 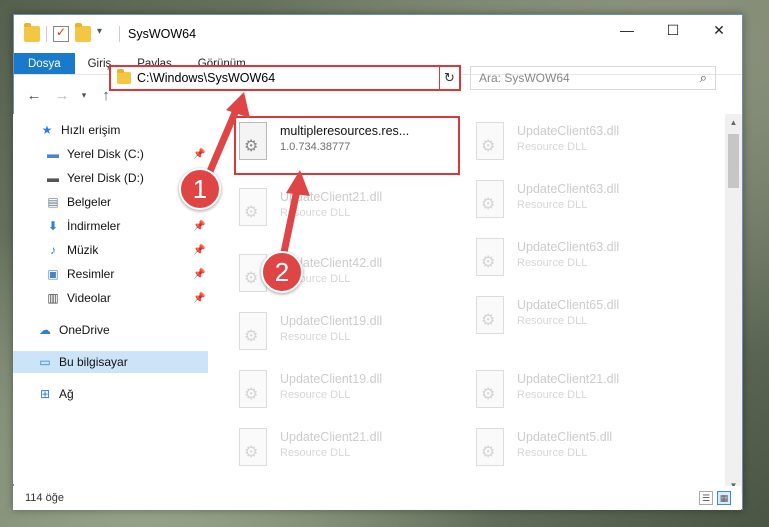 What do you see at coordinates (61, 33) in the screenshot?
I see `properties-icon` at bounding box center [61, 33].